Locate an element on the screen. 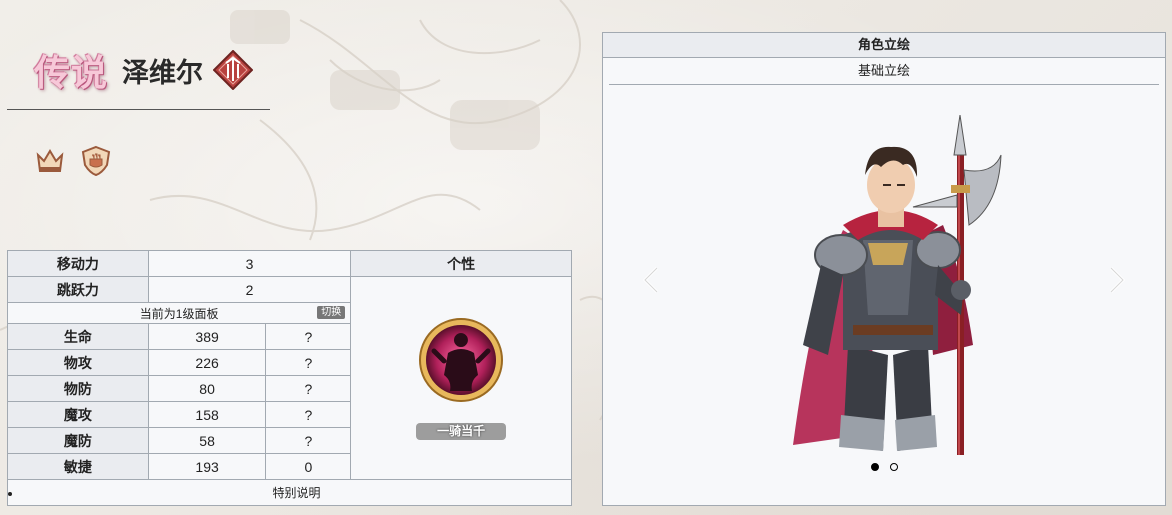  stat-value: 58 is located at coordinates (207, 440).